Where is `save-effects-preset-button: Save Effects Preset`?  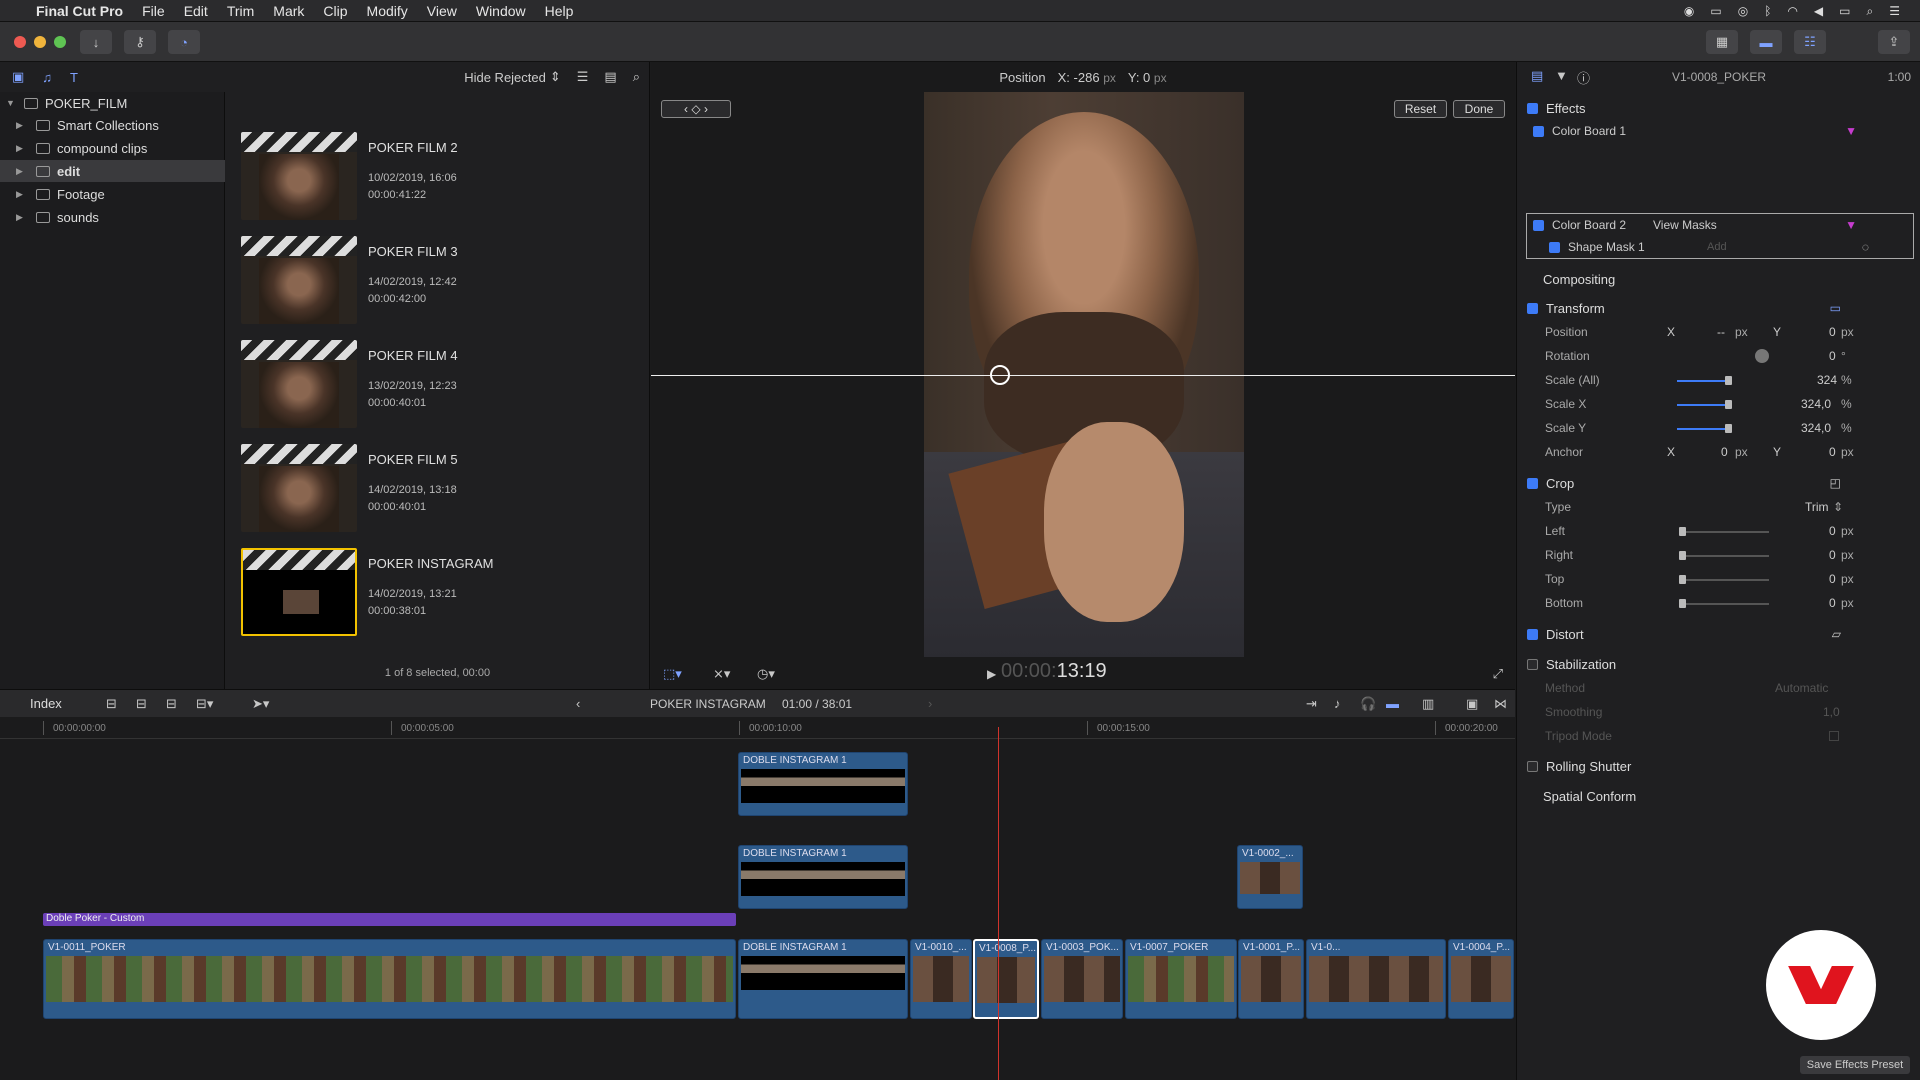
save-effects-preset-button: Save Effects Preset is located at coordinates (1855, 1065).